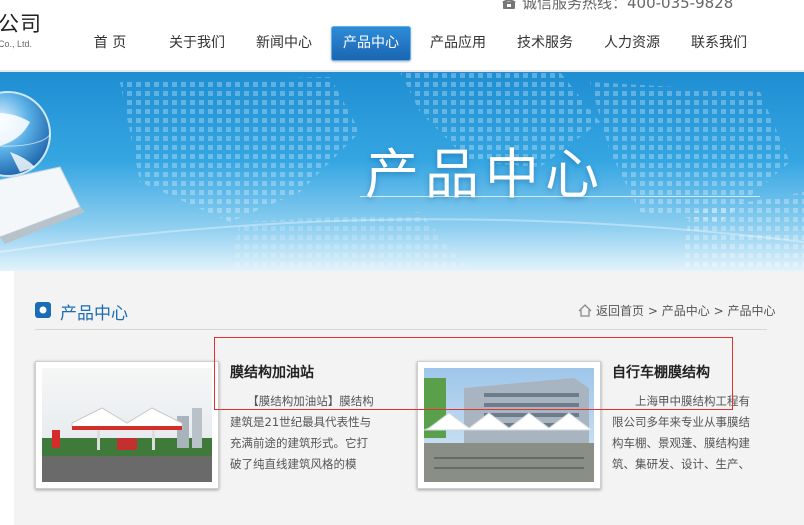 The width and height of the screenshot is (804, 525). I want to click on nav-applications: 产品应用, so click(458, 43).